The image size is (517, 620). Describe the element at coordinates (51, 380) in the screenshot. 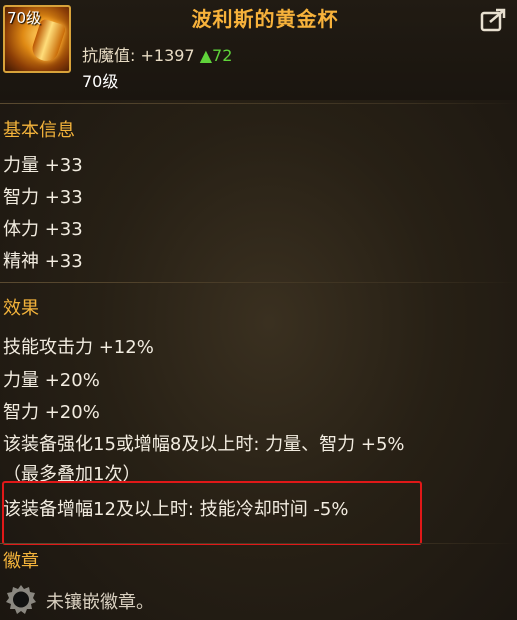

I see `effect-line: 力量 +20%` at that location.